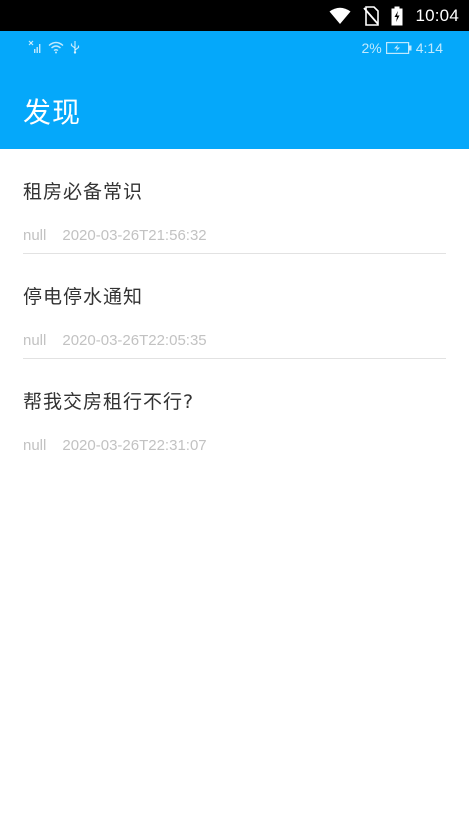  What do you see at coordinates (371, 48) in the screenshot?
I see `battery-percent: 2%` at bounding box center [371, 48].